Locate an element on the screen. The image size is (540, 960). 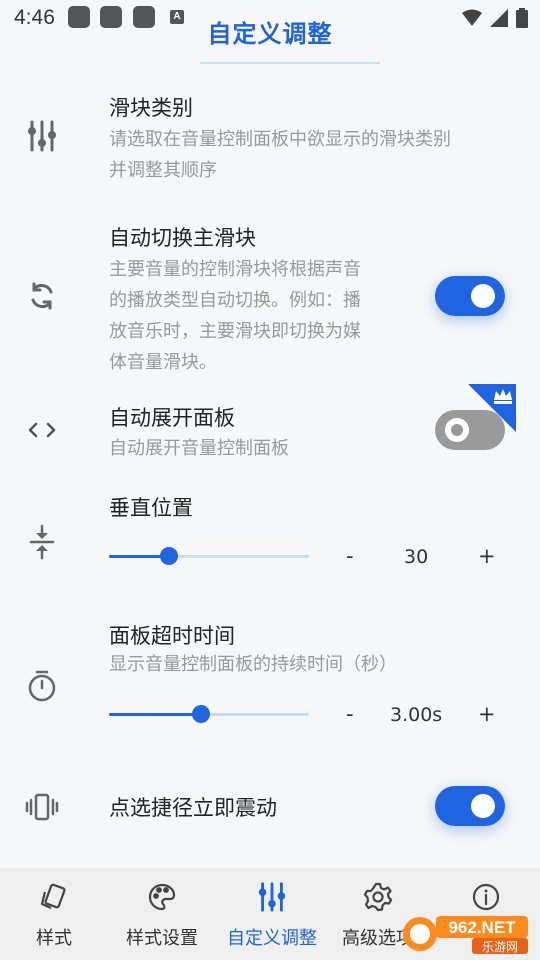
row-title: 垂直位置 is located at coordinates (151, 508).